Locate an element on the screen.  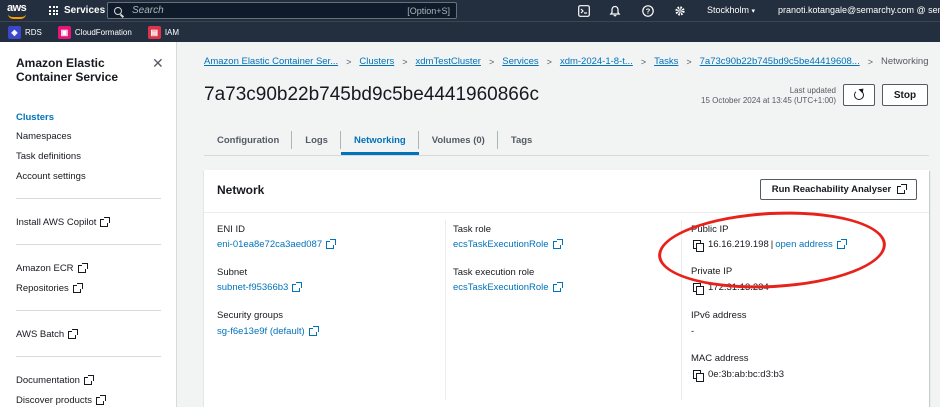
tab-configuration: Configuration is located at coordinates (248, 140).